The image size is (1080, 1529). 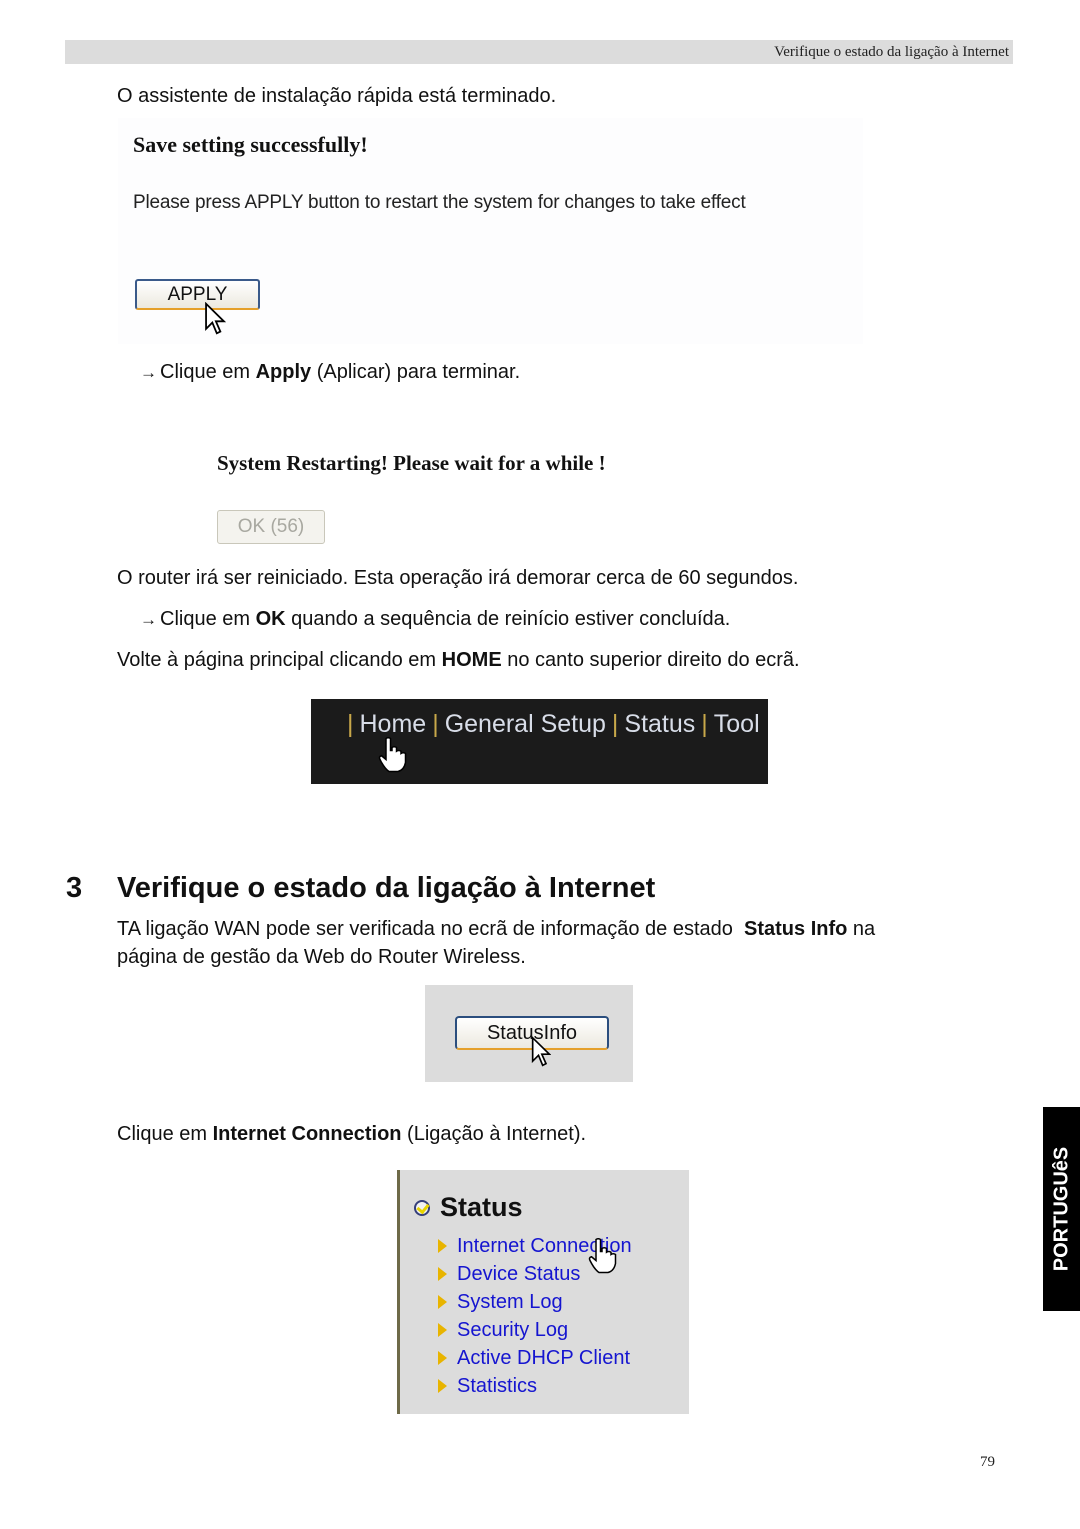 I want to click on language-side-tab: PORTUGUêS, so click(x=1061, y=1209).